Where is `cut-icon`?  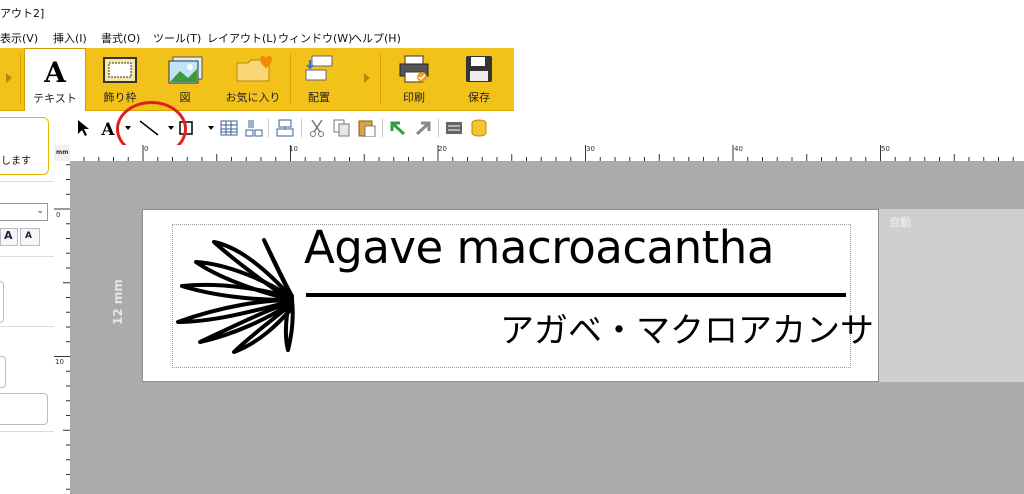
cut-icon is located at coordinates (317, 128).